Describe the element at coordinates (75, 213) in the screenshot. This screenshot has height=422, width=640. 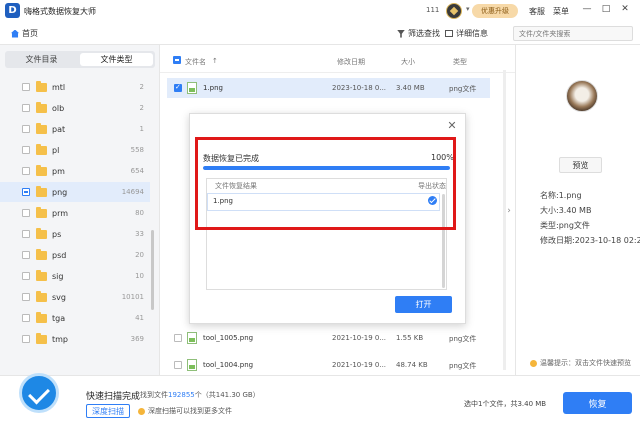
I see `tree-item-prm: prm 80` at that location.